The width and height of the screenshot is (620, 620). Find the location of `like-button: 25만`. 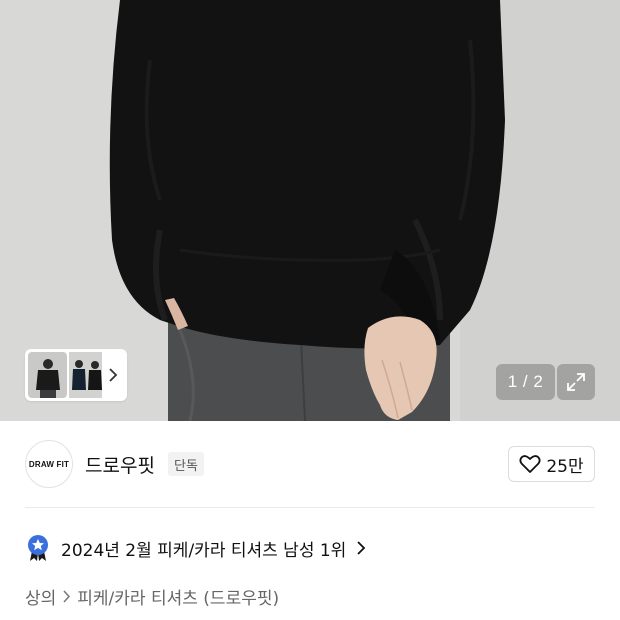

like-button: 25만 is located at coordinates (551, 464).